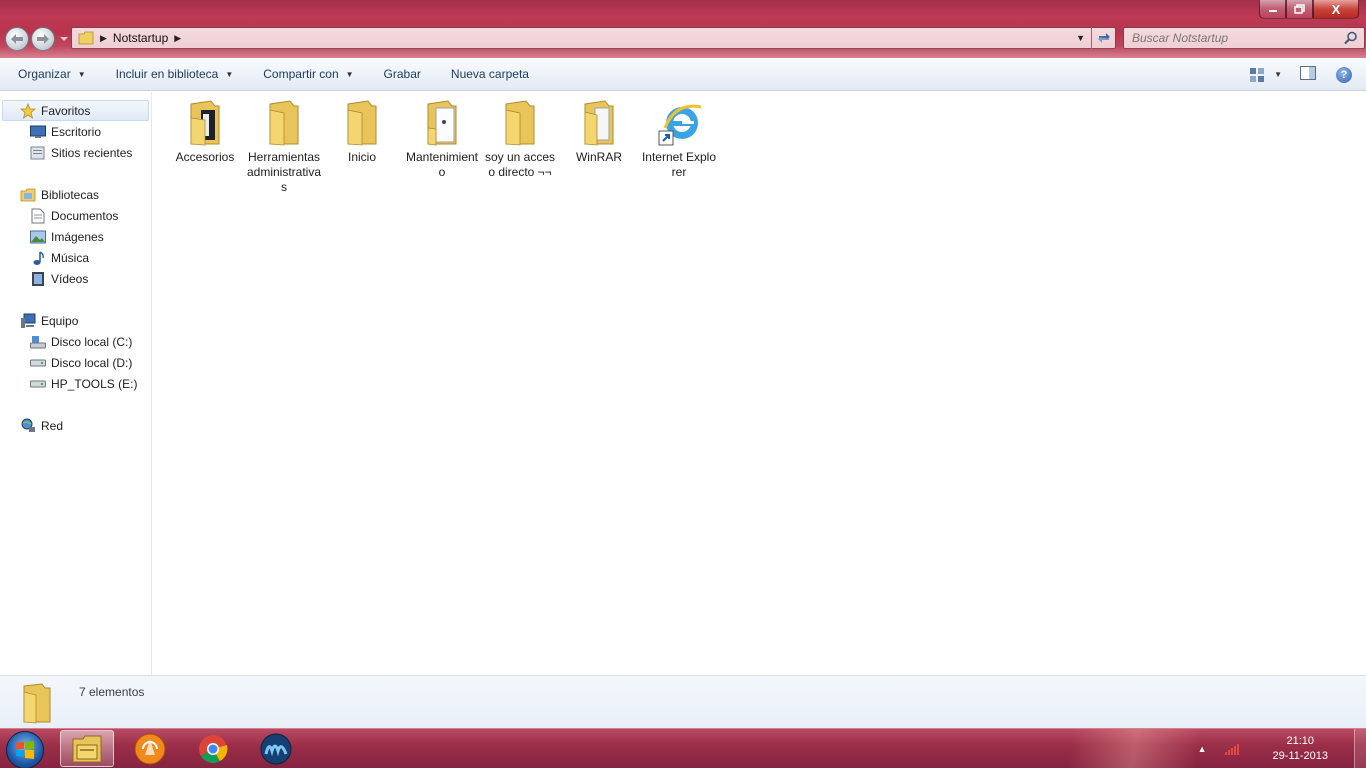  Describe the element at coordinates (1300, 741) in the screenshot. I see `clock-time: 21:10` at that location.